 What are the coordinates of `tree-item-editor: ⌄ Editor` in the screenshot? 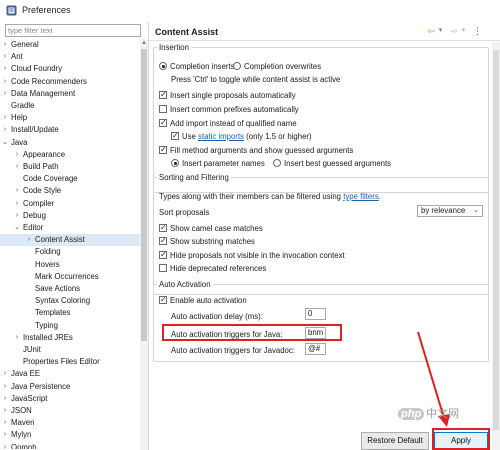 It's located at (70, 228).